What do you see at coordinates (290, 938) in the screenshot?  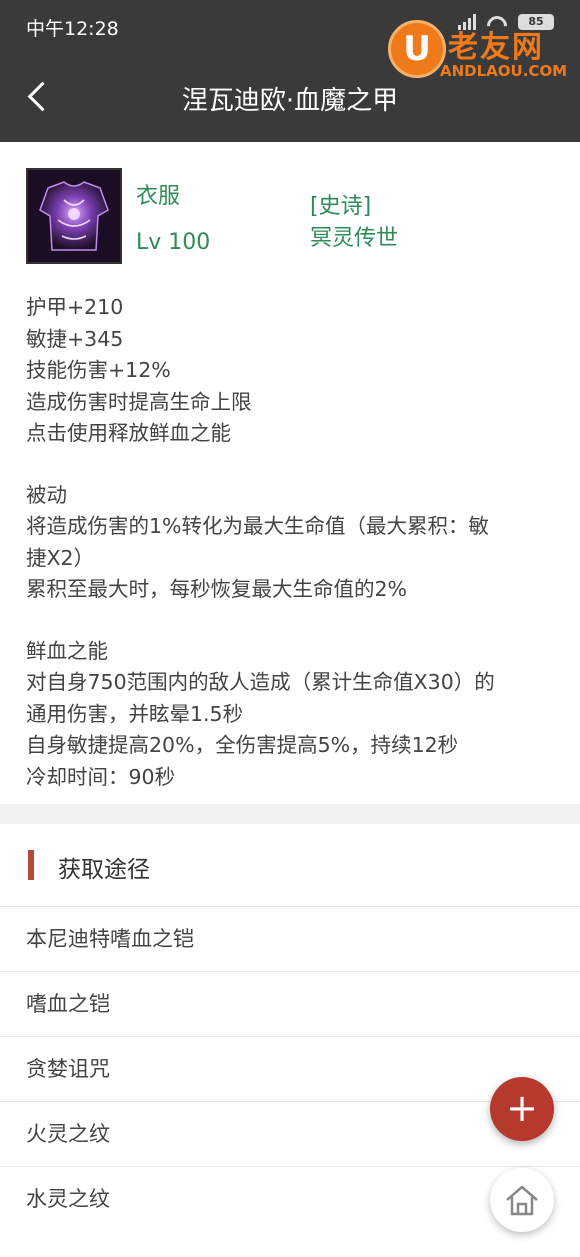 I see `source-item: 本尼迪特嗜血之铠` at bounding box center [290, 938].